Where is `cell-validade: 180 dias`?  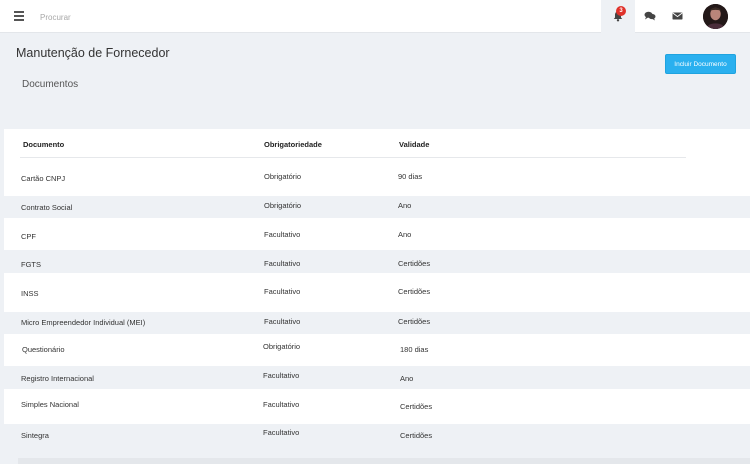 cell-validade: 180 dias is located at coordinates (414, 349).